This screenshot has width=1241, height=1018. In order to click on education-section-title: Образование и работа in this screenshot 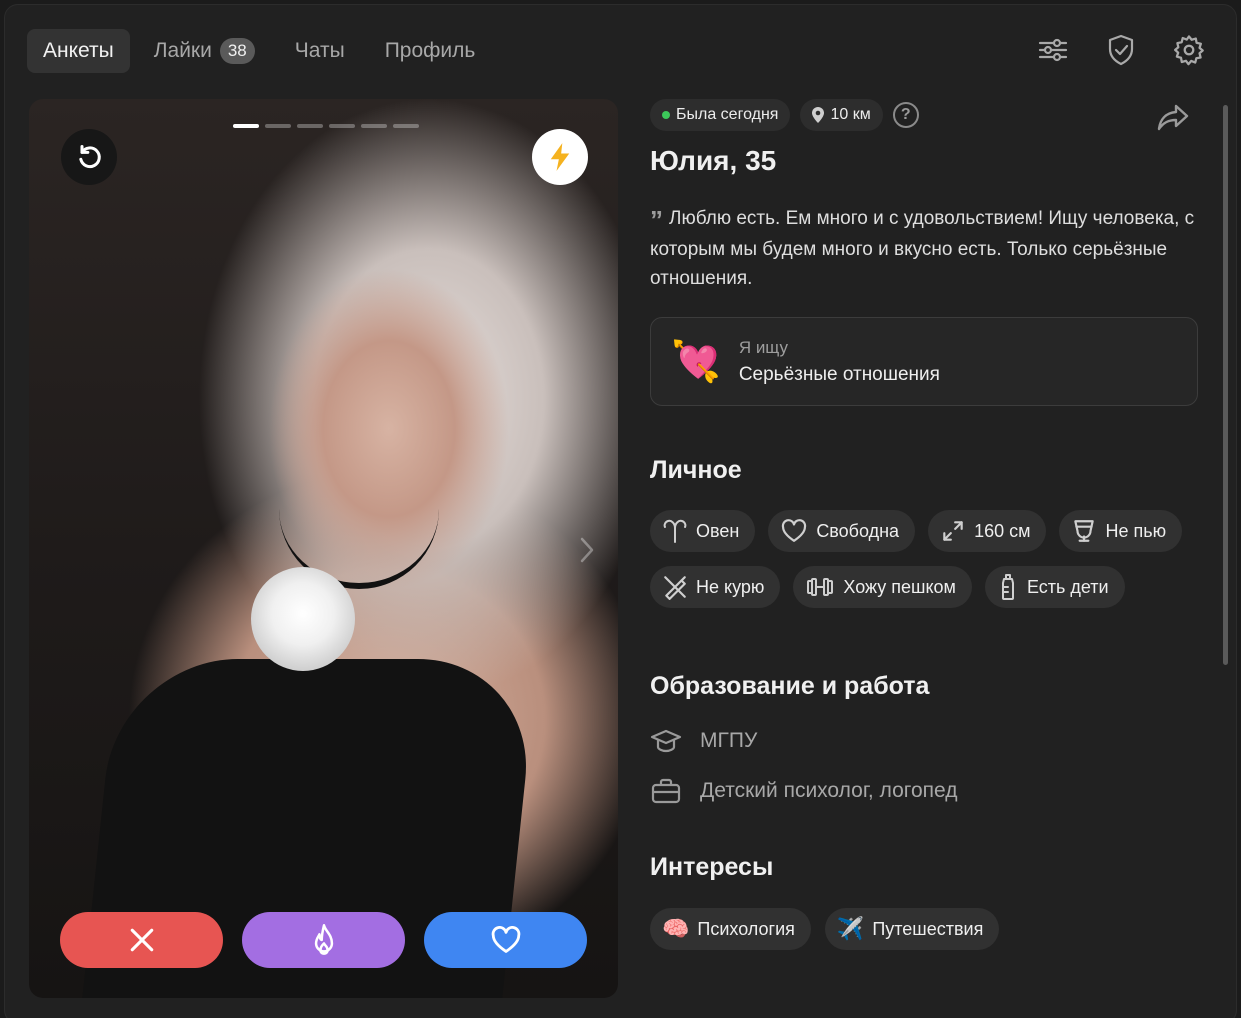, I will do `click(790, 686)`.